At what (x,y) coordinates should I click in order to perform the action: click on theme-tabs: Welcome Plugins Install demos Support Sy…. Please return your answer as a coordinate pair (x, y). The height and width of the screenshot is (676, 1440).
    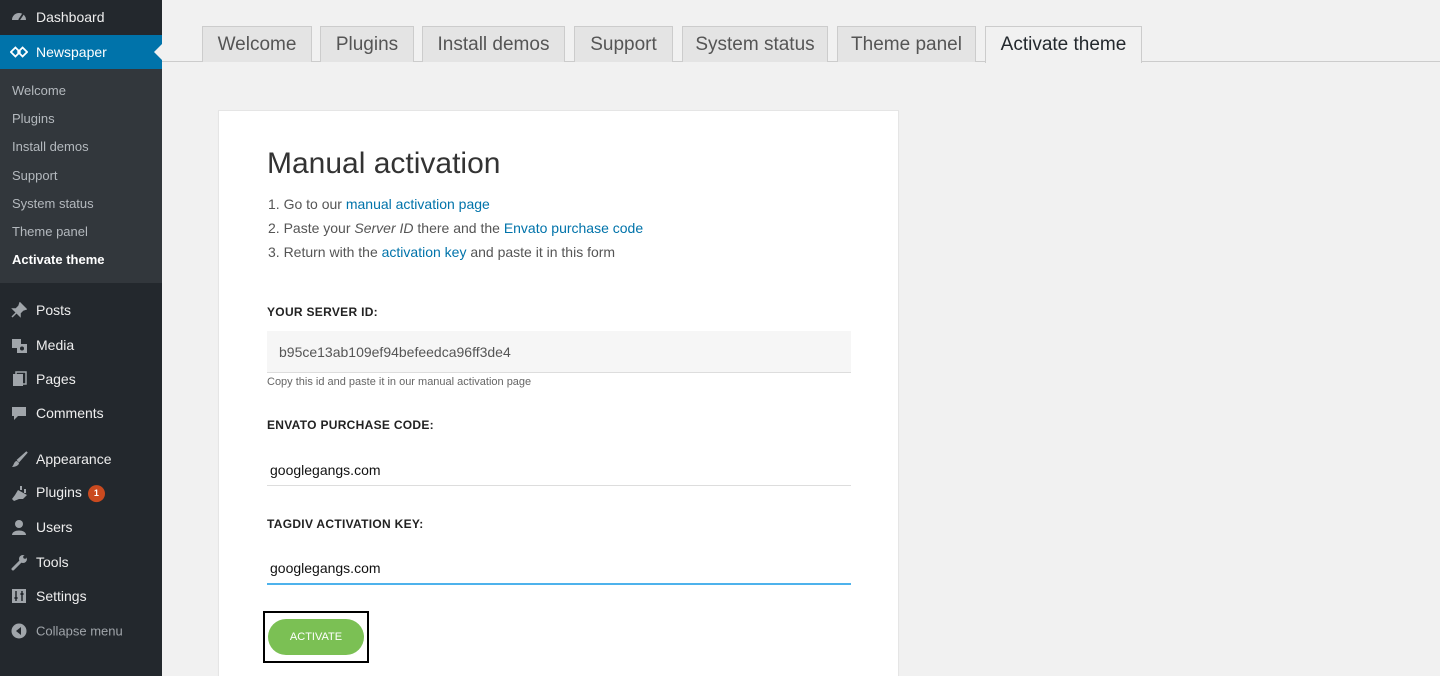
    Looking at the image, I should click on (801, 31).